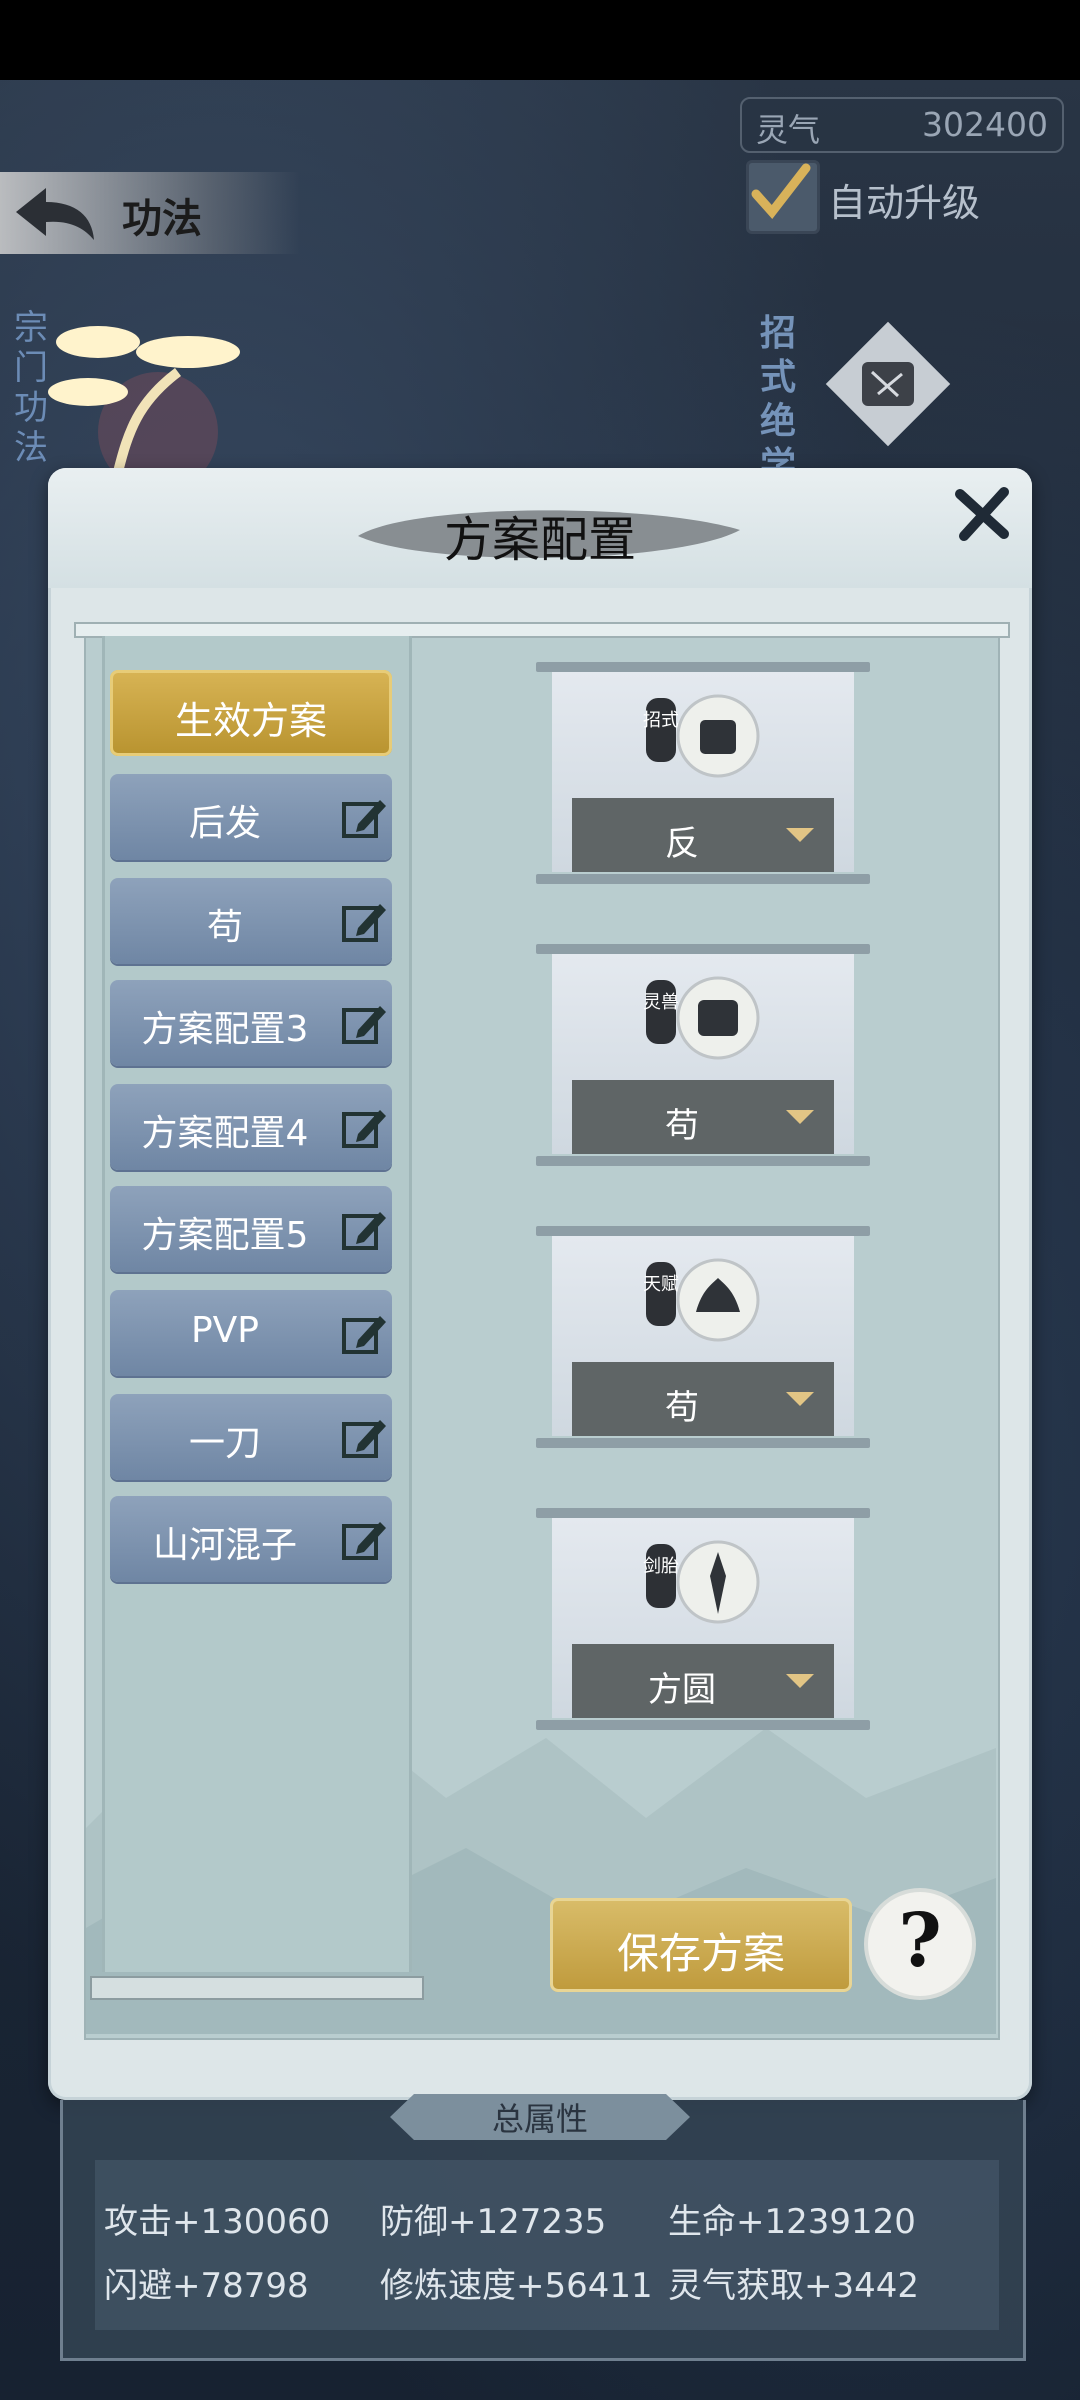  What do you see at coordinates (682, 844) in the screenshot?
I see `dropdown-value: 反` at bounding box center [682, 844].